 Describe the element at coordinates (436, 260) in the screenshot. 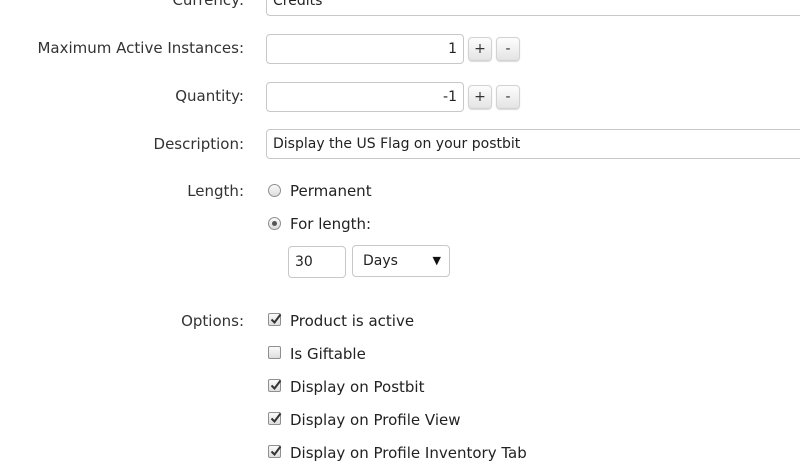

I see `chevron-down-icon: ▼` at that location.